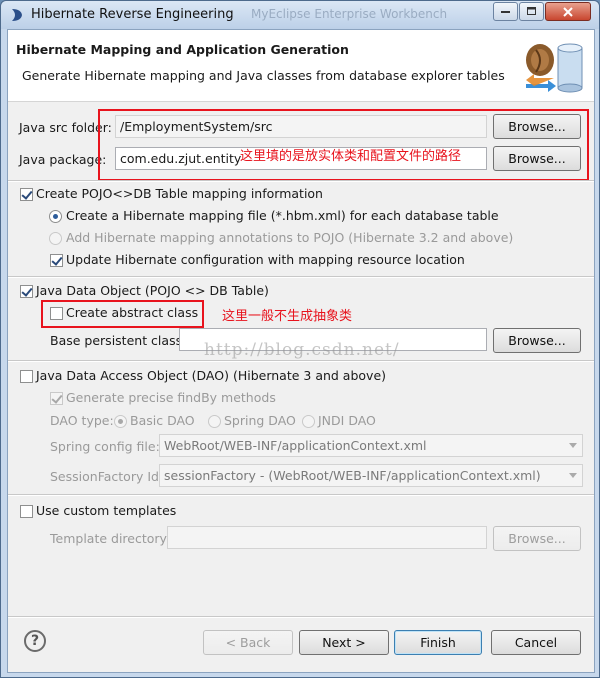 This screenshot has width=600, height=678. I want to click on spring-config-dropdown: WebRoot/WEB-INF/applicationContext.xml, so click(371, 445).